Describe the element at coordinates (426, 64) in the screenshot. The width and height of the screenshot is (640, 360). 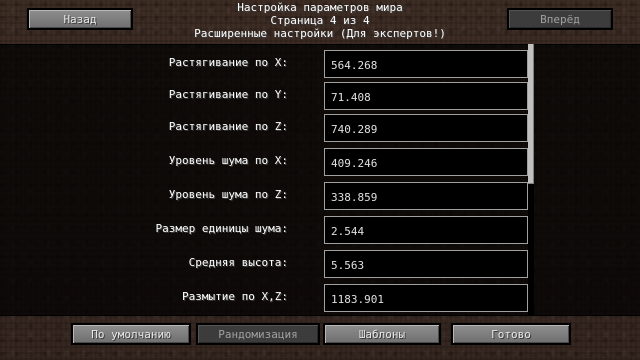
I see `scale-x-input: 564.268` at that location.